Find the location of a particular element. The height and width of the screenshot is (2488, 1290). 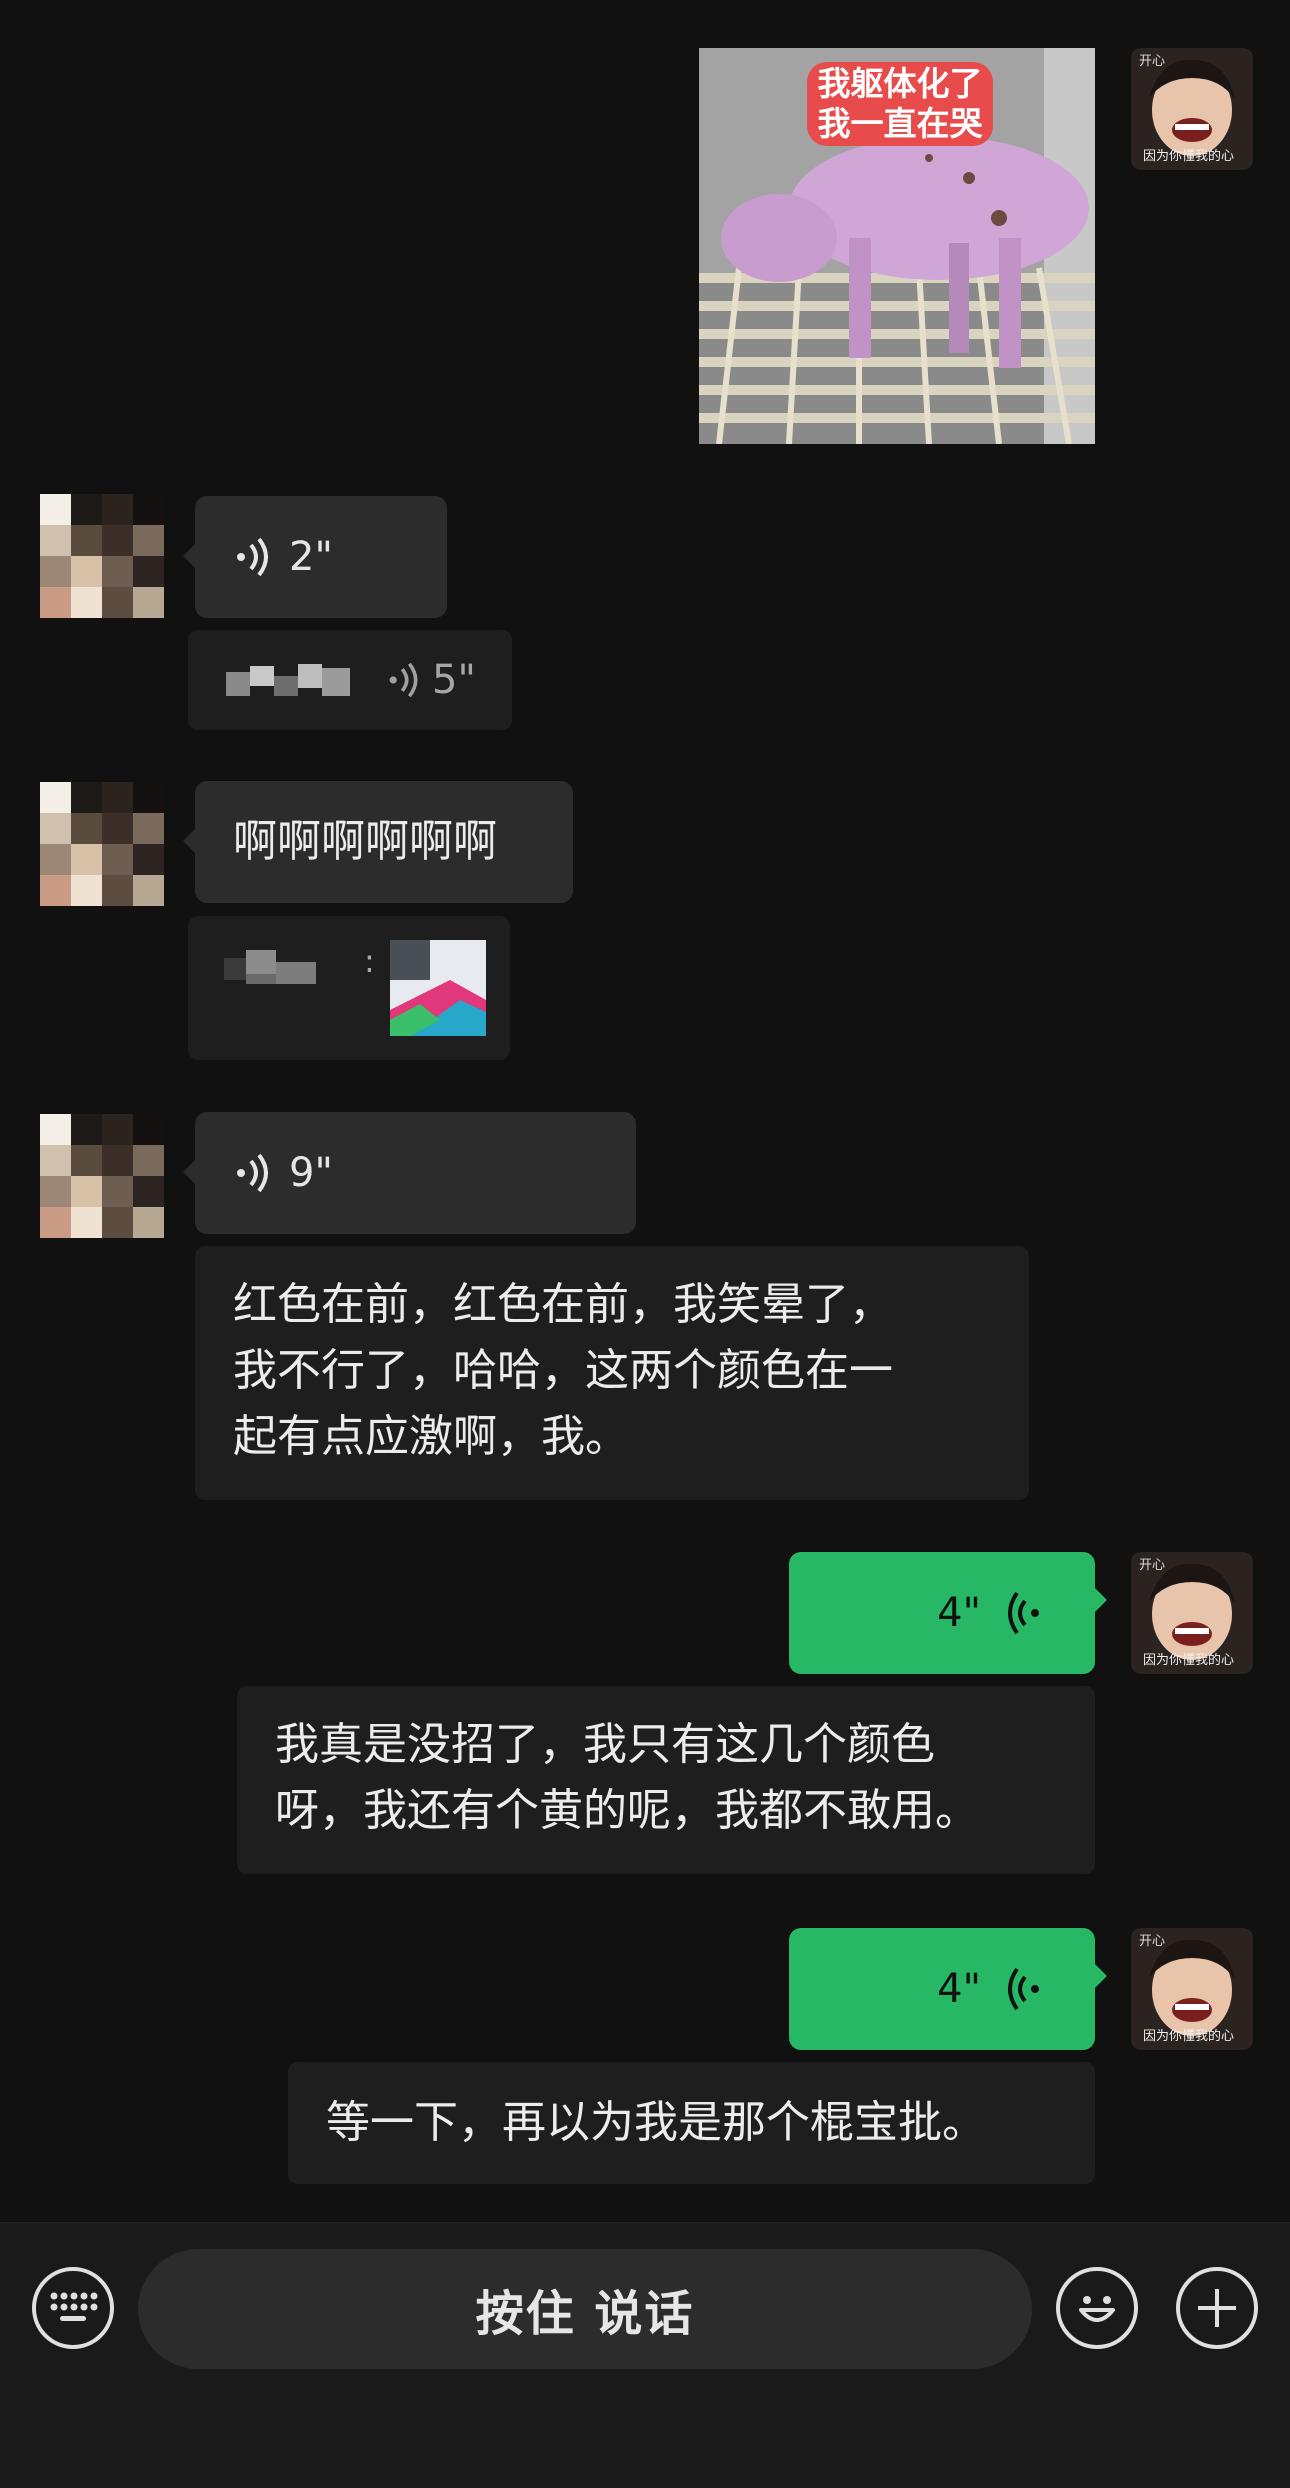

transcript-line: 红色在前，红色在前，我笑晕了， is located at coordinates (563, 1304).